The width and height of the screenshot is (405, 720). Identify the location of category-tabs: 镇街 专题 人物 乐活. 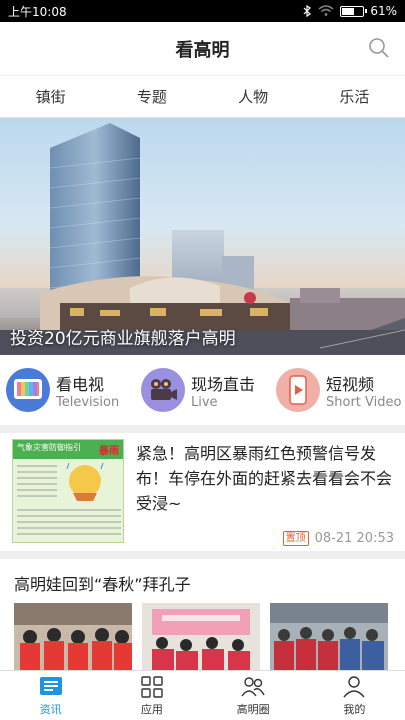
(202, 97).